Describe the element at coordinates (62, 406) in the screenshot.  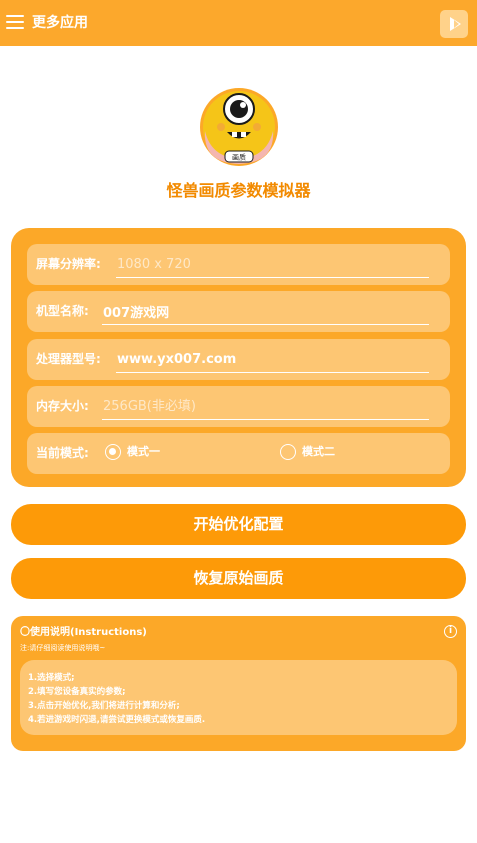
I see `memory-label: 内存大小:` at that location.